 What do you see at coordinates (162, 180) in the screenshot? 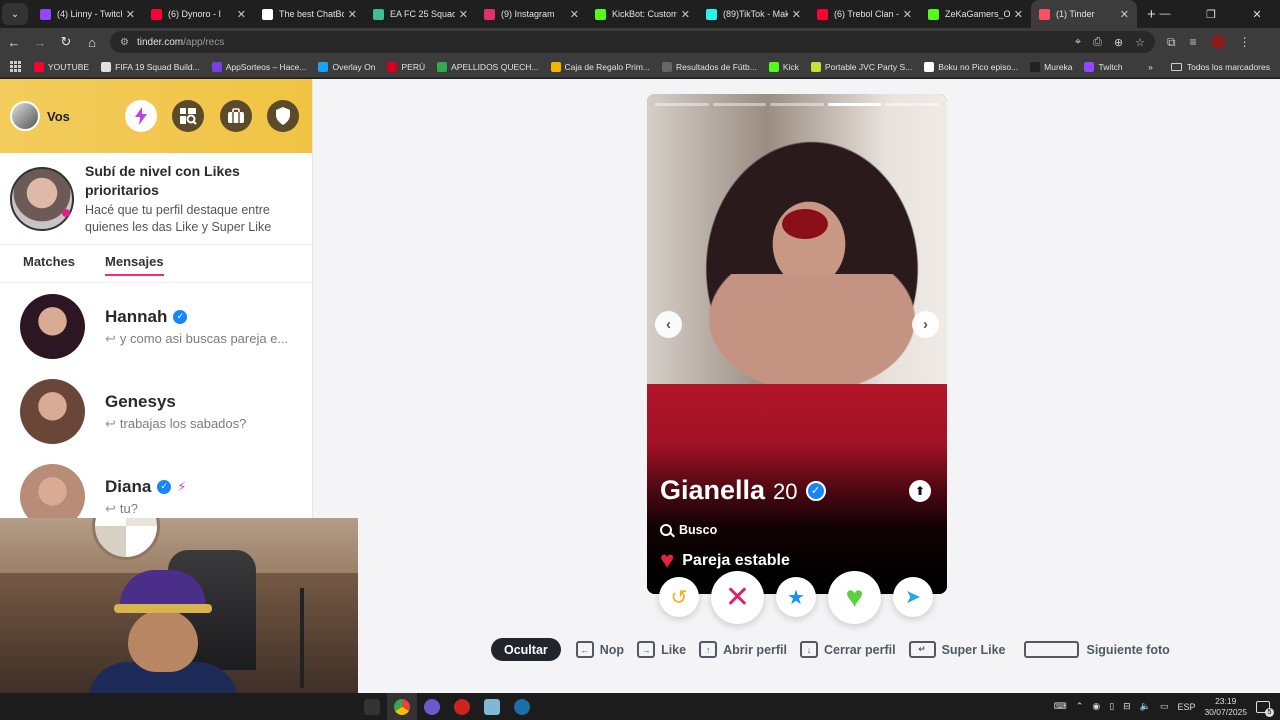
I see `promo-title: Subí de nivel con Likes prioritarios` at bounding box center [162, 180].